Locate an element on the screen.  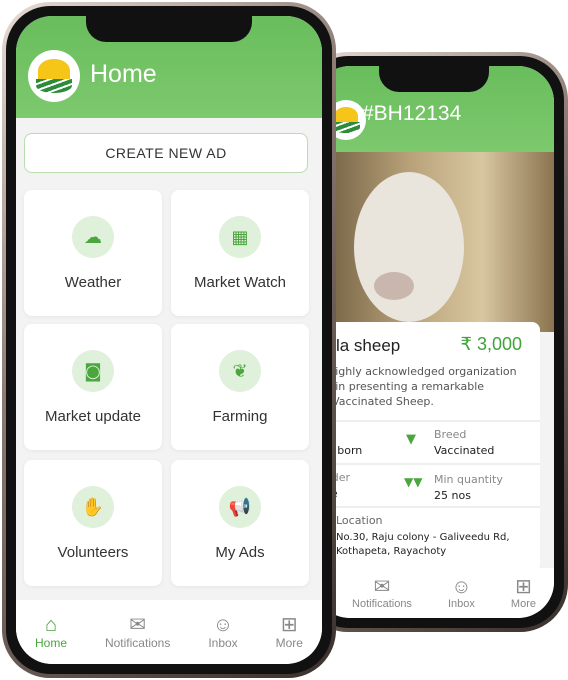
plant-hand-icon: ❦ is located at coordinates (240, 371).